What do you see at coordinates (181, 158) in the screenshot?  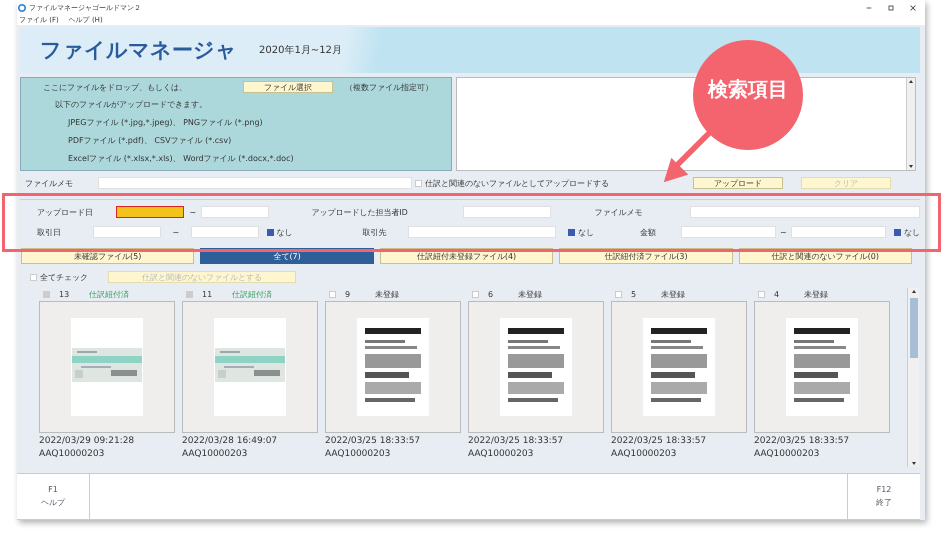 I see `file-type-text: Excelファイル (*.xlsx,*.xls)、 Wordファイル (*.docx,*.doc)` at bounding box center [181, 158].